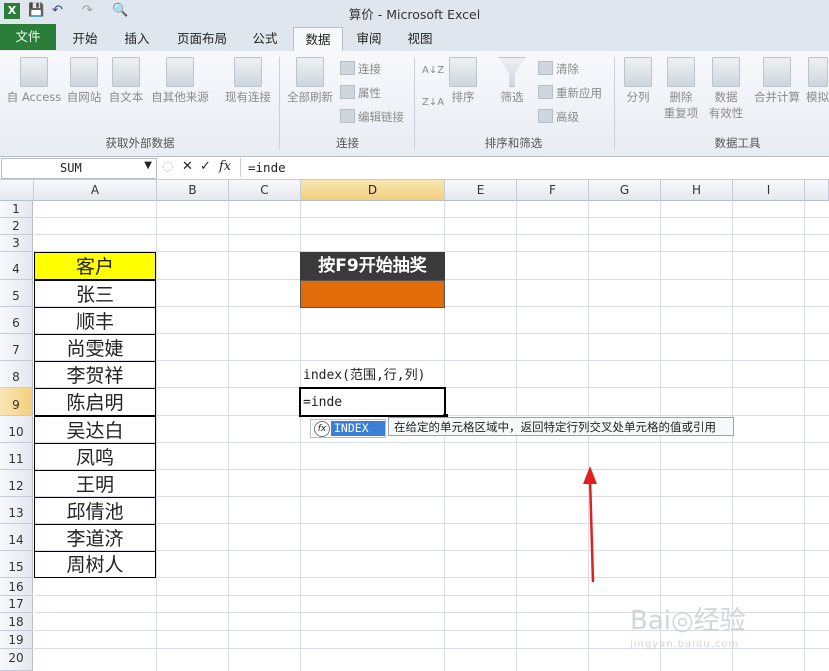 This screenshot has height=671, width=829. What do you see at coordinates (187, 166) in the screenshot?
I see `cancel-icon: ✕` at bounding box center [187, 166].